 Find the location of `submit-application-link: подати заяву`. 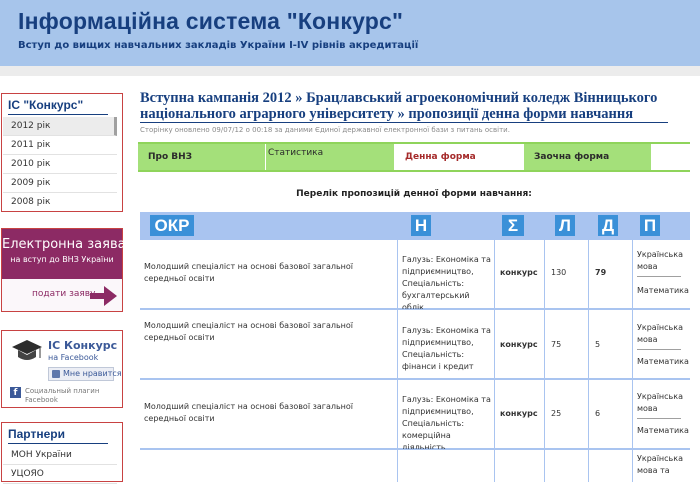

submit-application-link: подати заяву is located at coordinates (63, 294).